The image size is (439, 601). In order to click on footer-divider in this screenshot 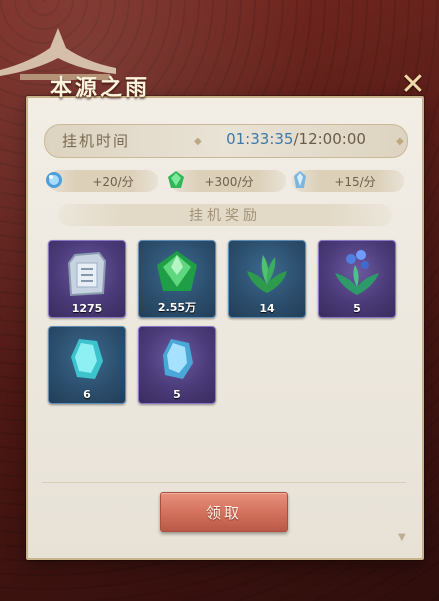, I will do `click(224, 482)`.